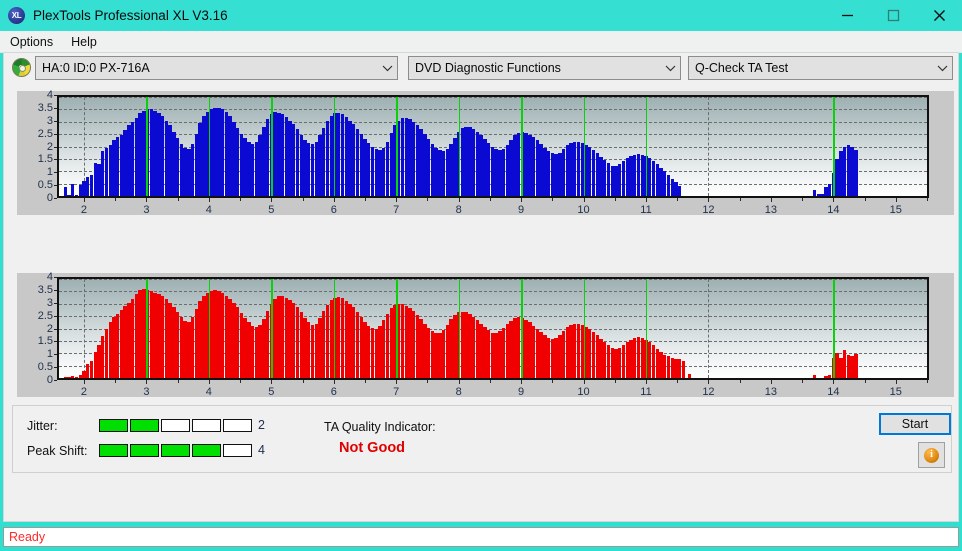 The image size is (962, 551). I want to click on grid-line-vertical, so click(84, 328).